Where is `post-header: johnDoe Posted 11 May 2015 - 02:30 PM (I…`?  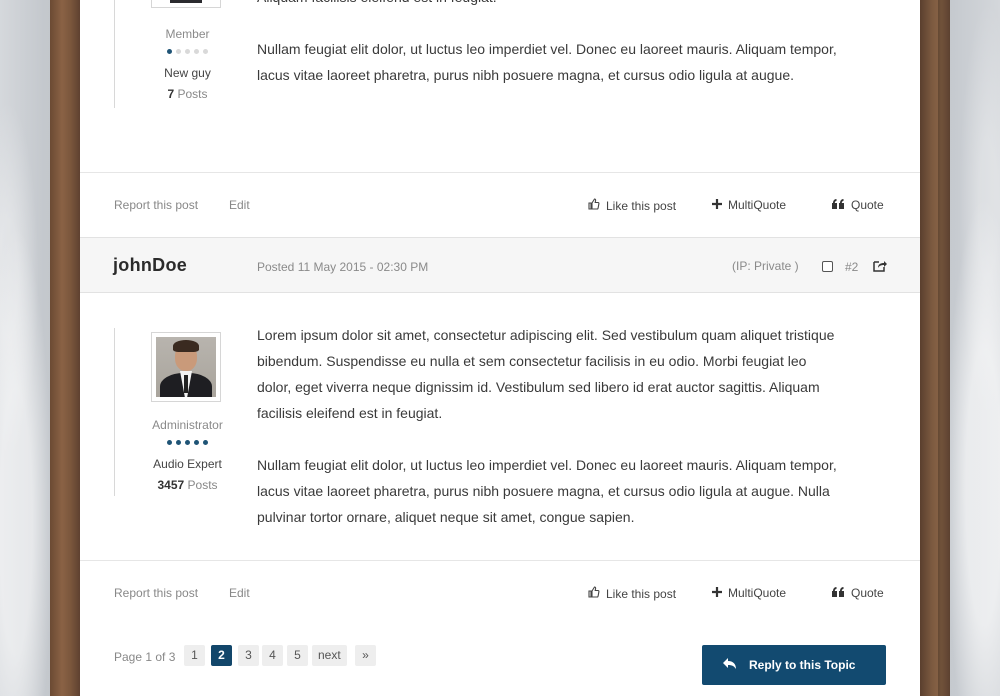
post-header: johnDoe Posted 11 May 2015 - 02:30 PM (I… is located at coordinates (500, 265).